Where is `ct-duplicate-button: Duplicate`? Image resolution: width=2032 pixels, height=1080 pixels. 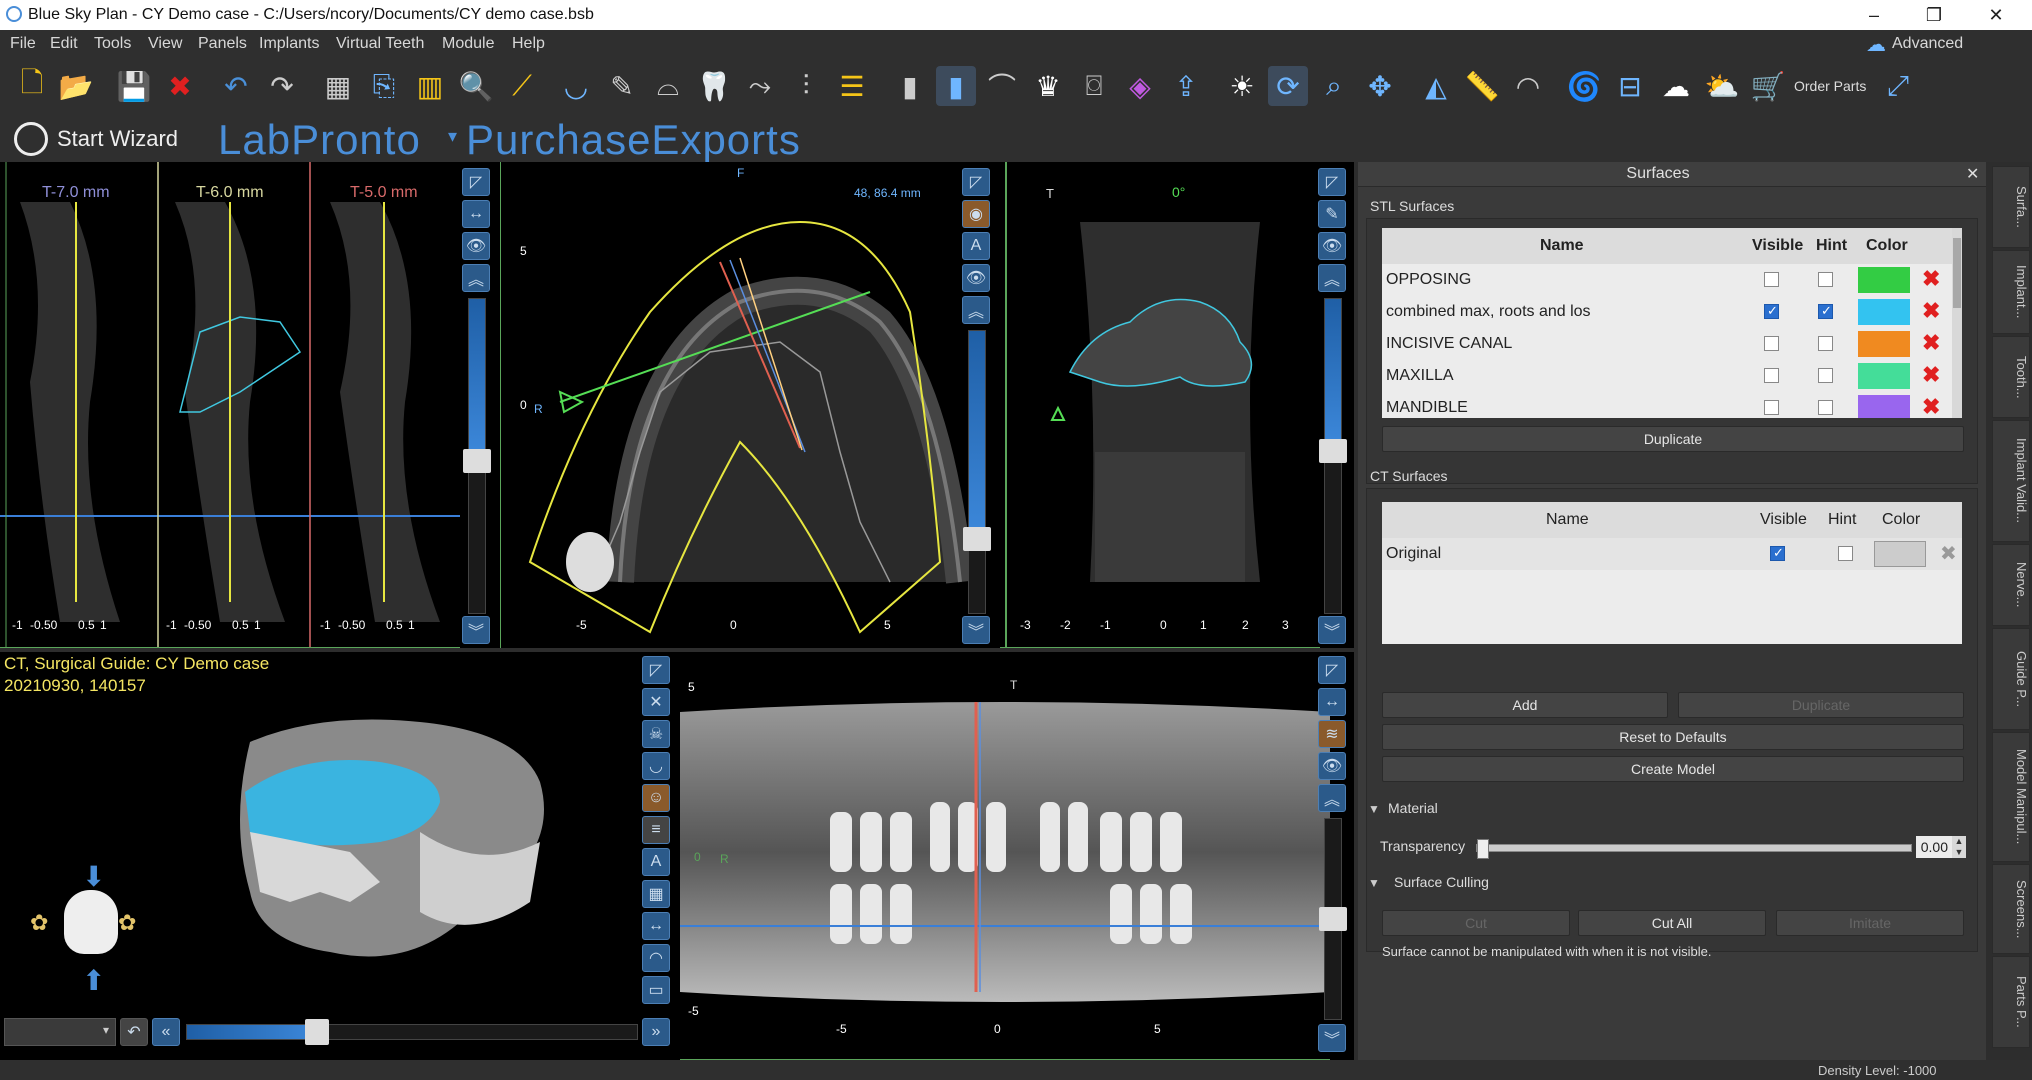
ct-duplicate-button: Duplicate is located at coordinates (1821, 705).